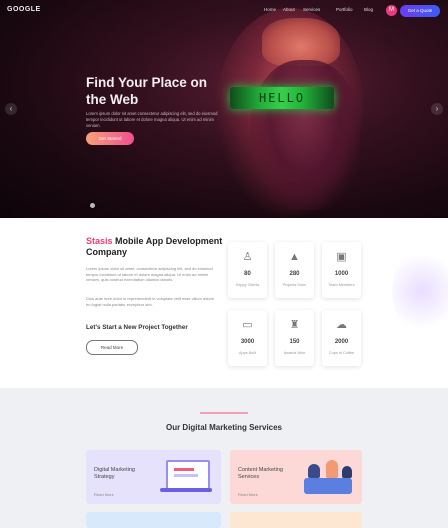 The height and width of the screenshot is (528, 448). Describe the element at coordinates (147, 91) in the screenshot. I see `hero-title: Find Your Place on the Web` at that location.